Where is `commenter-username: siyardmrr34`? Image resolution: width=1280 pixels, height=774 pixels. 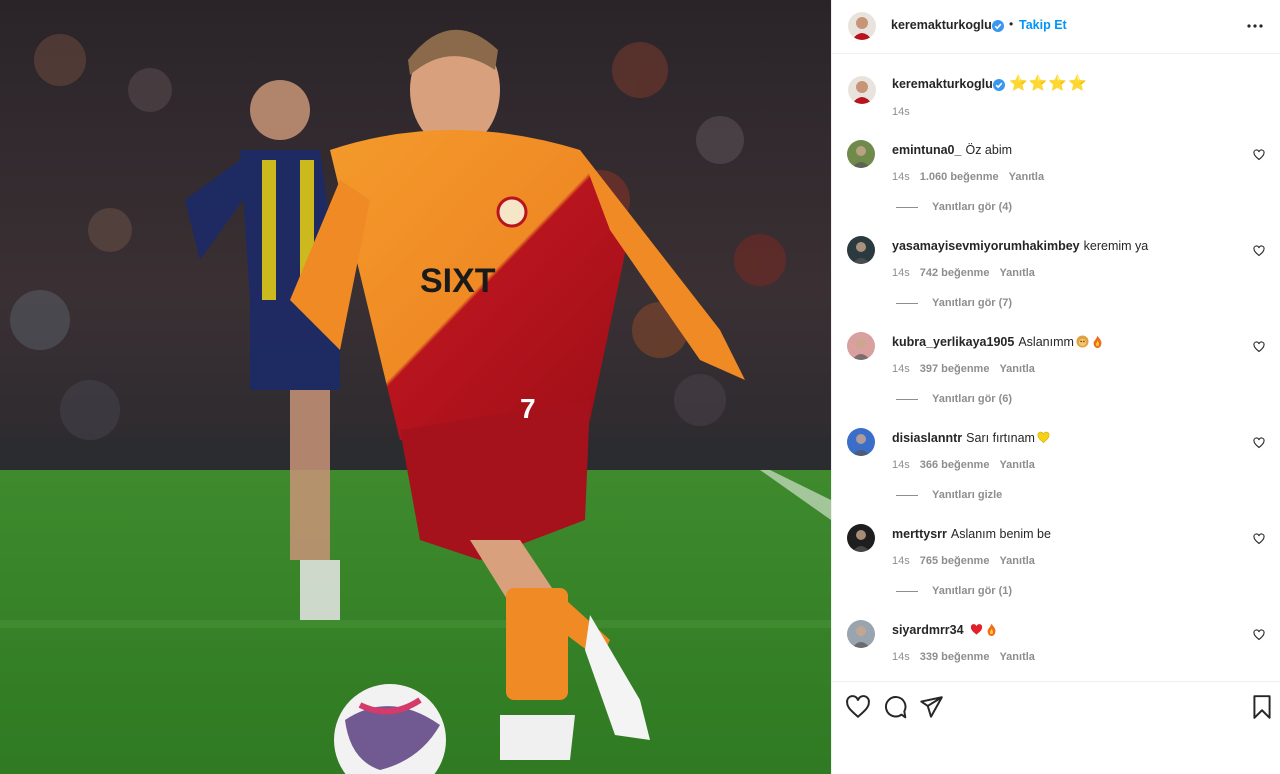 commenter-username: siyardmrr34 is located at coordinates (928, 630).